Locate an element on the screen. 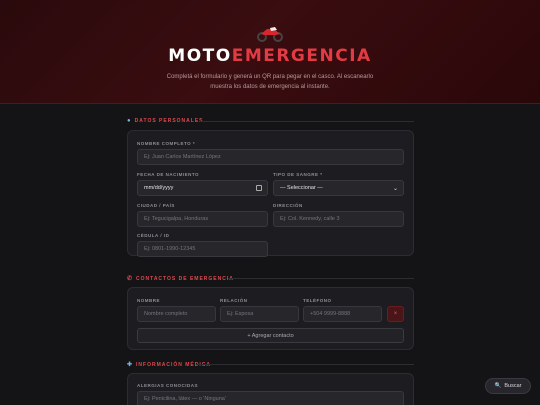 The width and height of the screenshot is (540, 405). blood-type-select: — Seleccionar — ⌄ is located at coordinates (338, 188).